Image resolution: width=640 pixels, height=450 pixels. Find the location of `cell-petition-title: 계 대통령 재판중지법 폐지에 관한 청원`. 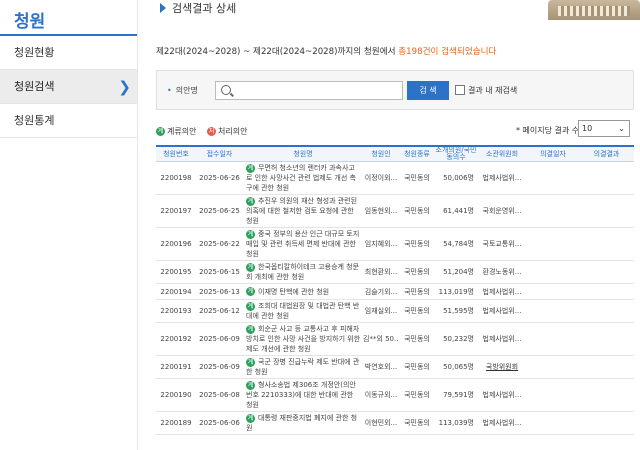

cell-petition-title: 계 대통령 재판중지법 폐지에 관한 청원 is located at coordinates (303, 423).